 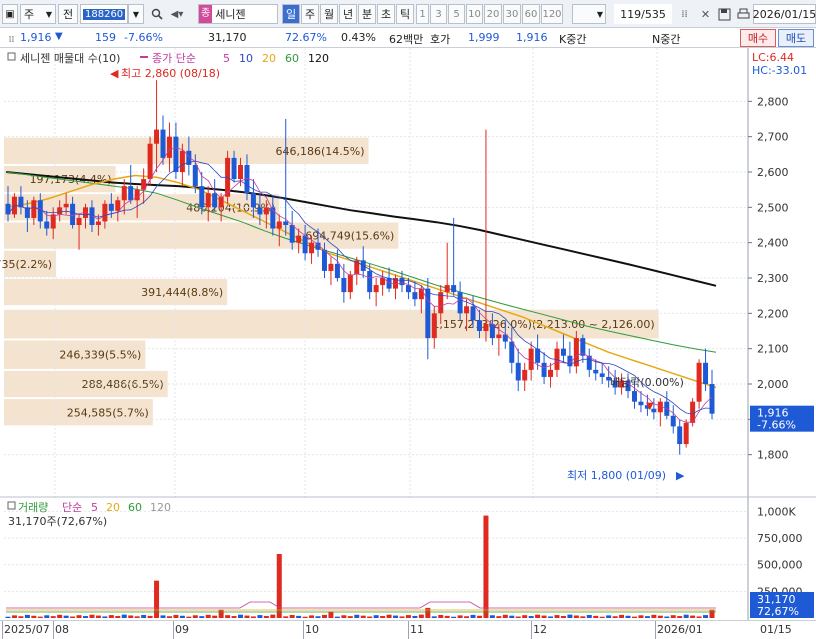 I want to click on code-input: 188260, so click(x=104, y=14).